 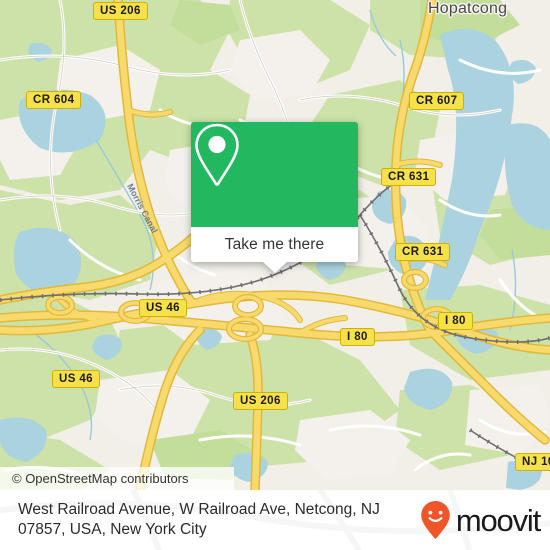 I want to click on map-attribution: © OpenStreetMap contributors, so click(x=117, y=478).